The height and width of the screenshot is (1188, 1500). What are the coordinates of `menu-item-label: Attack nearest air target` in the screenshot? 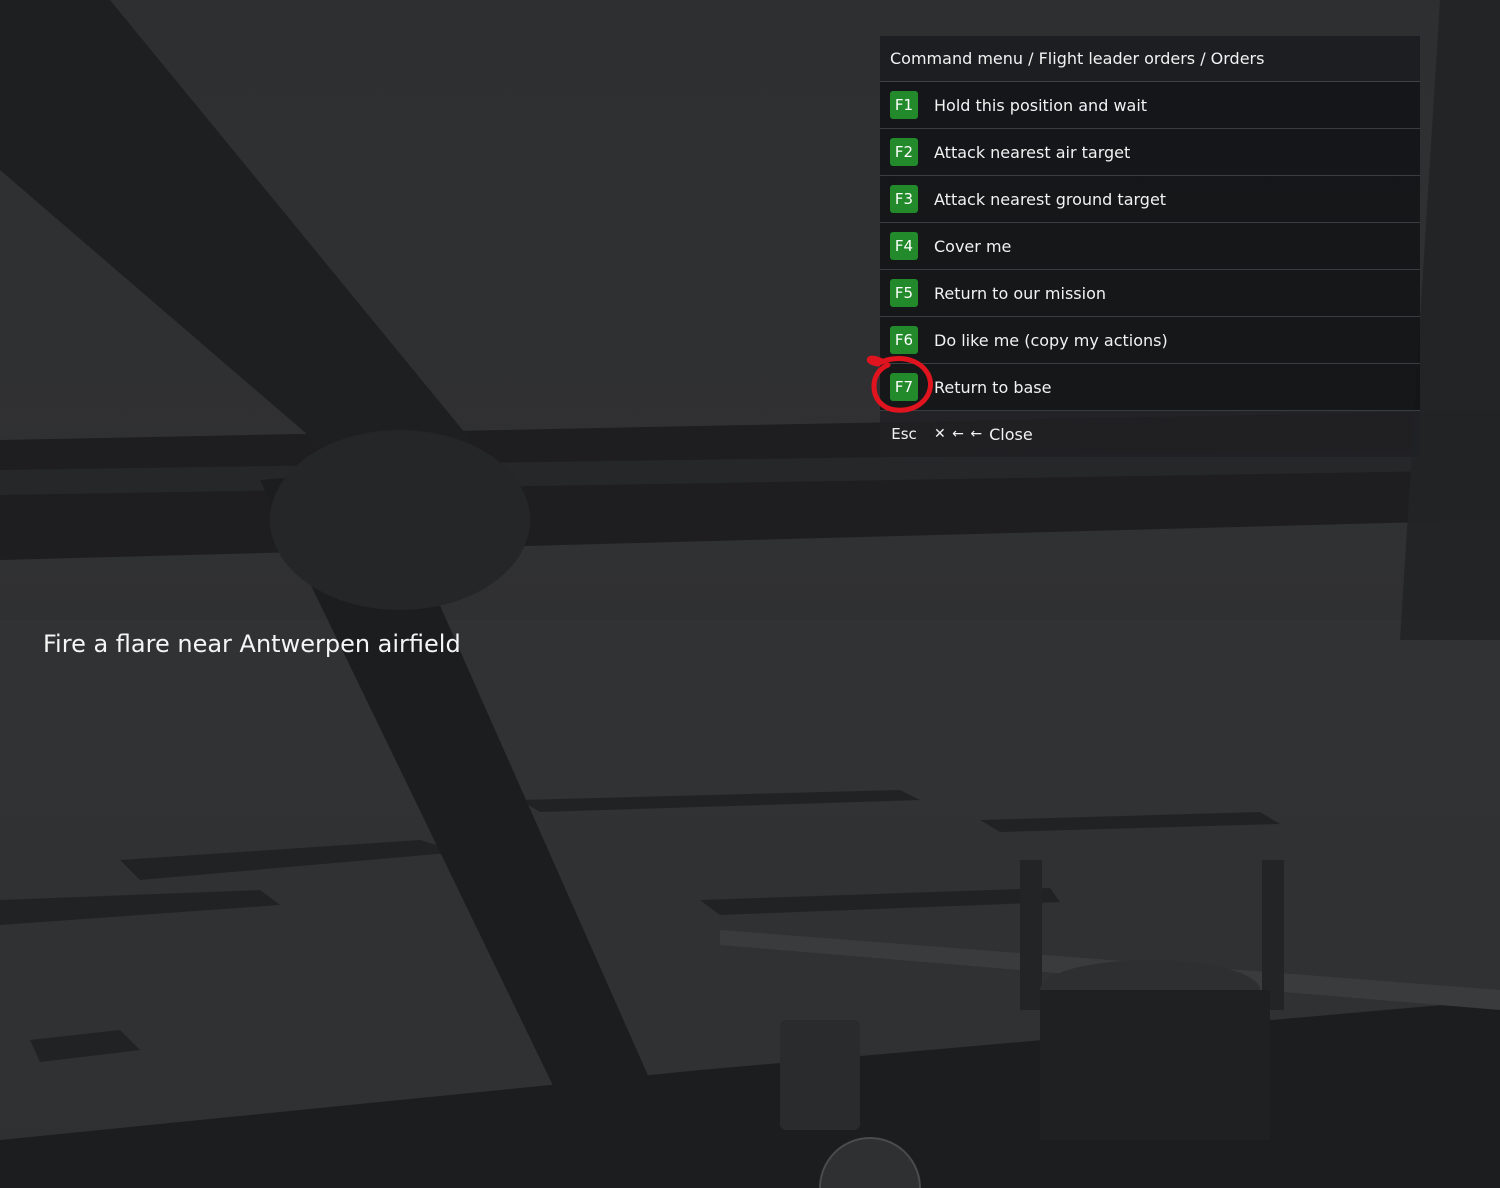 It's located at (1032, 152).